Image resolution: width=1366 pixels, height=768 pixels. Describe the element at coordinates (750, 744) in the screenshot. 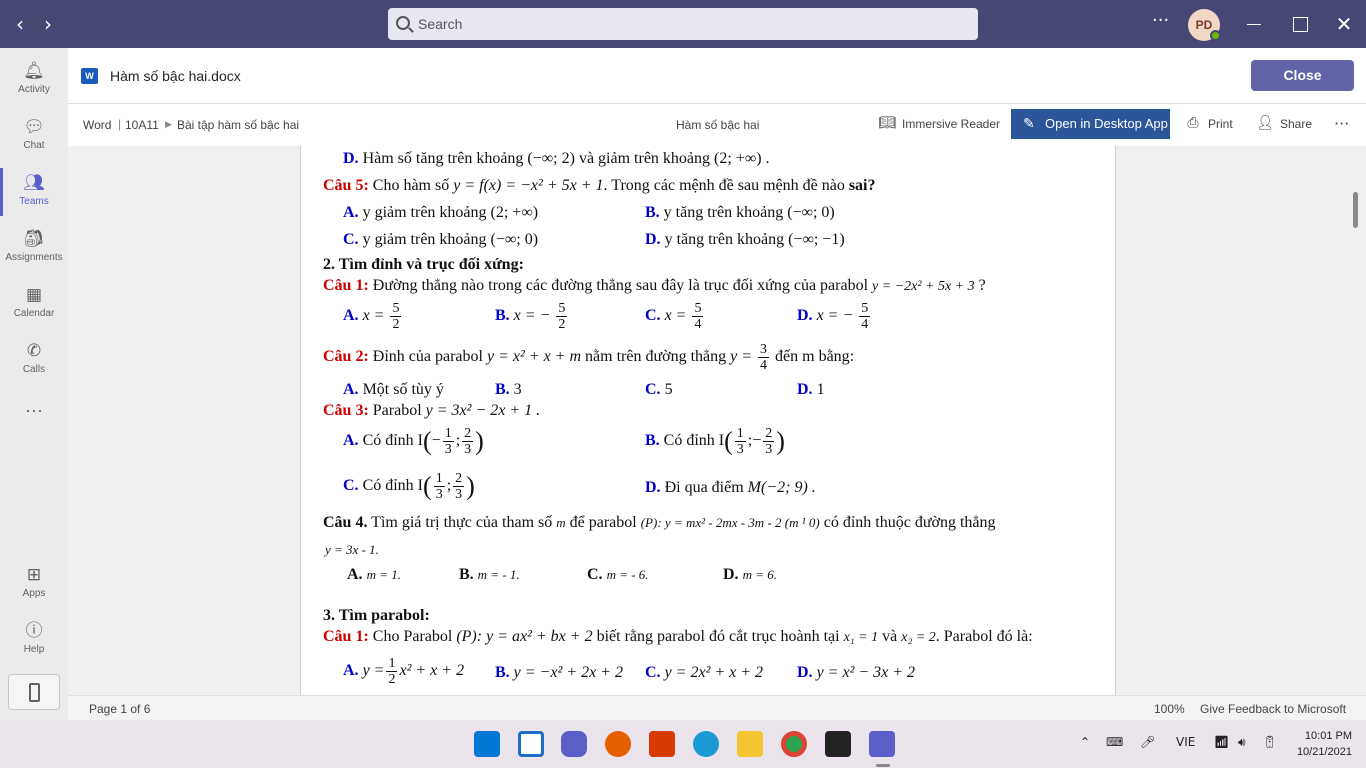

I see `file-explorer-icon` at that location.